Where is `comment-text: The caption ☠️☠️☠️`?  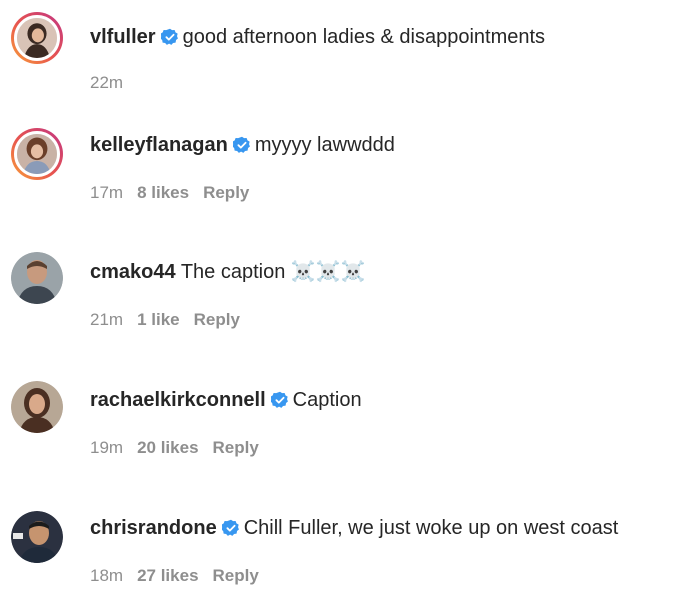
comment-text: The caption ☠️☠️☠️ is located at coordinates (273, 272).